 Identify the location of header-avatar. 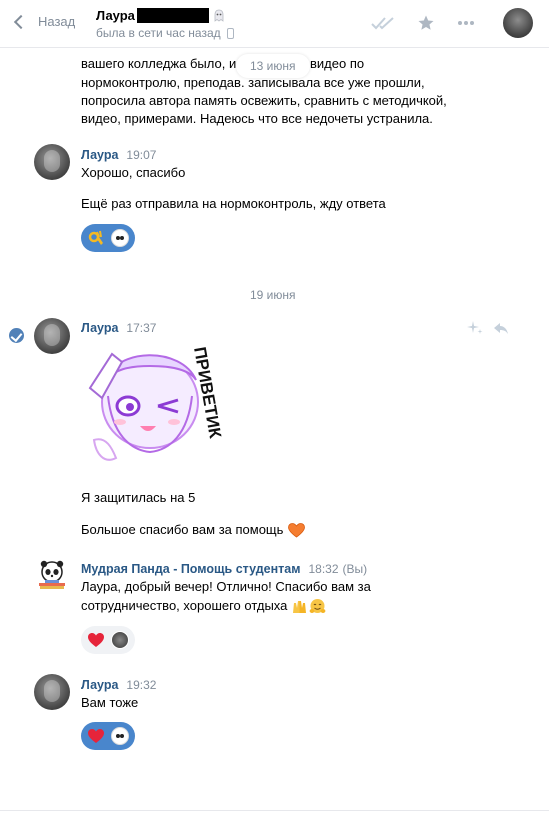
(518, 23).